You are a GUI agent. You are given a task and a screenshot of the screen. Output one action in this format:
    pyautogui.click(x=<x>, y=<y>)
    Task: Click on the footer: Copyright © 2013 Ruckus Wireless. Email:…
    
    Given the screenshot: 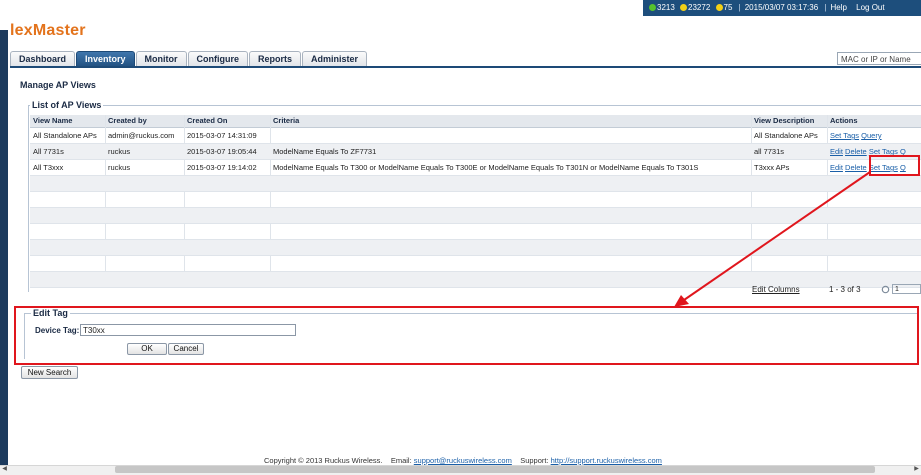 What is the action you would take?
    pyautogui.click(x=463, y=460)
    